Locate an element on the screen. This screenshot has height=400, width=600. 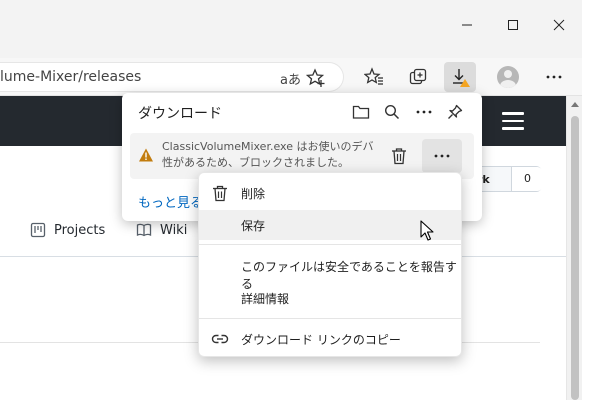
pin-downloads-button is located at coordinates (455, 112).